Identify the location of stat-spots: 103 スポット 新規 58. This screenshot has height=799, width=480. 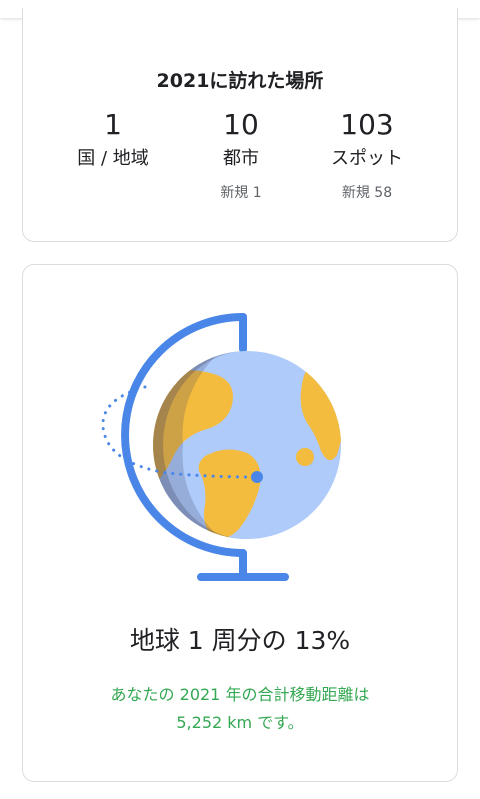
(367, 155).